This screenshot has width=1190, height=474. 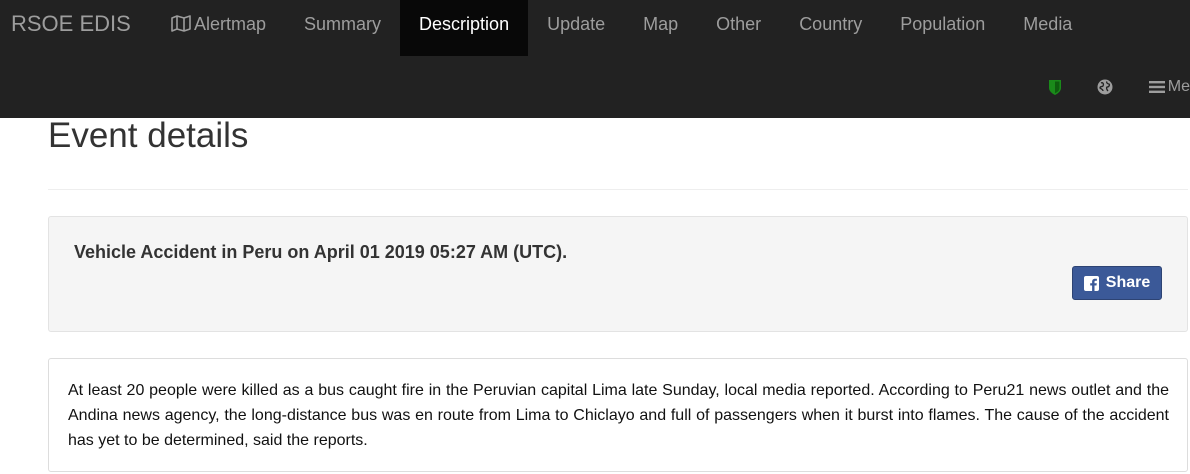 I want to click on menu-label: Me, so click(x=1178, y=86).